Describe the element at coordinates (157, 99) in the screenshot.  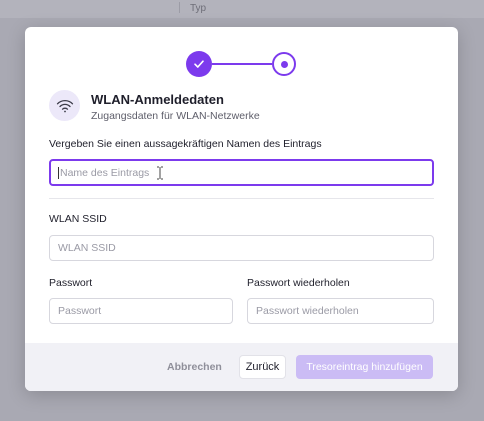
I see `entry-type-title: WLAN-Anmeldedaten` at that location.